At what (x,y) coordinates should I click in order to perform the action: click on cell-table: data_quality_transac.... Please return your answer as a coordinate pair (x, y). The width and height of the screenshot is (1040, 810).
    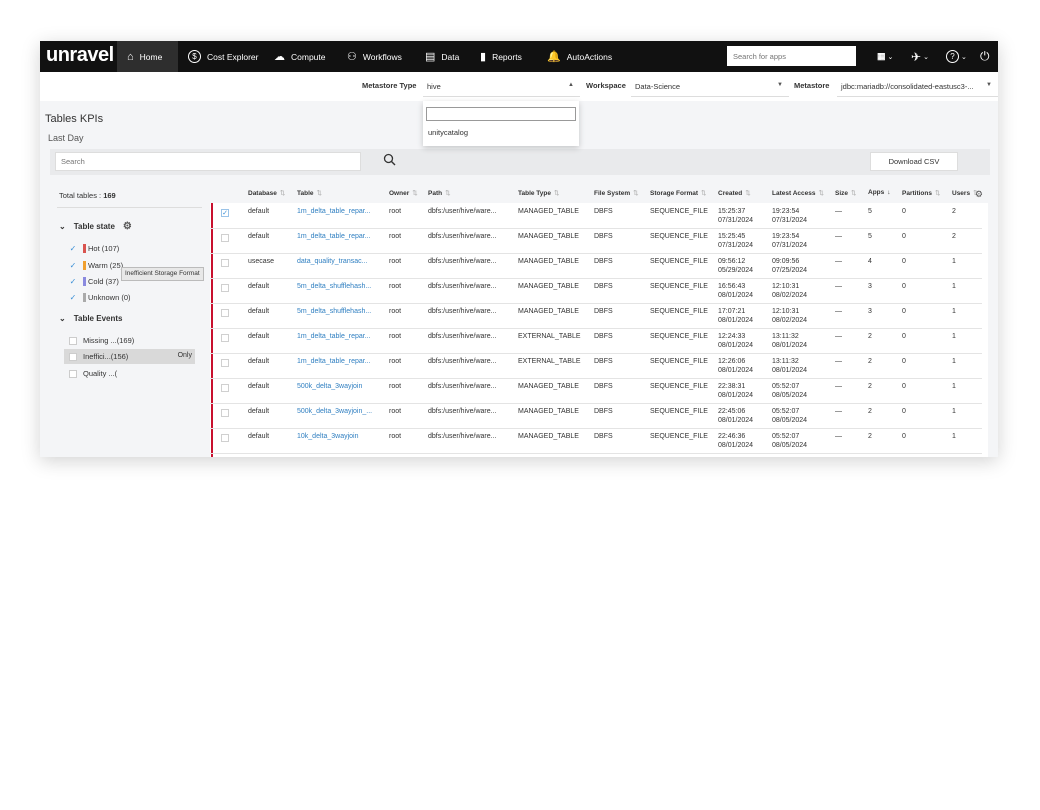
    Looking at the image, I should click on (332, 261).